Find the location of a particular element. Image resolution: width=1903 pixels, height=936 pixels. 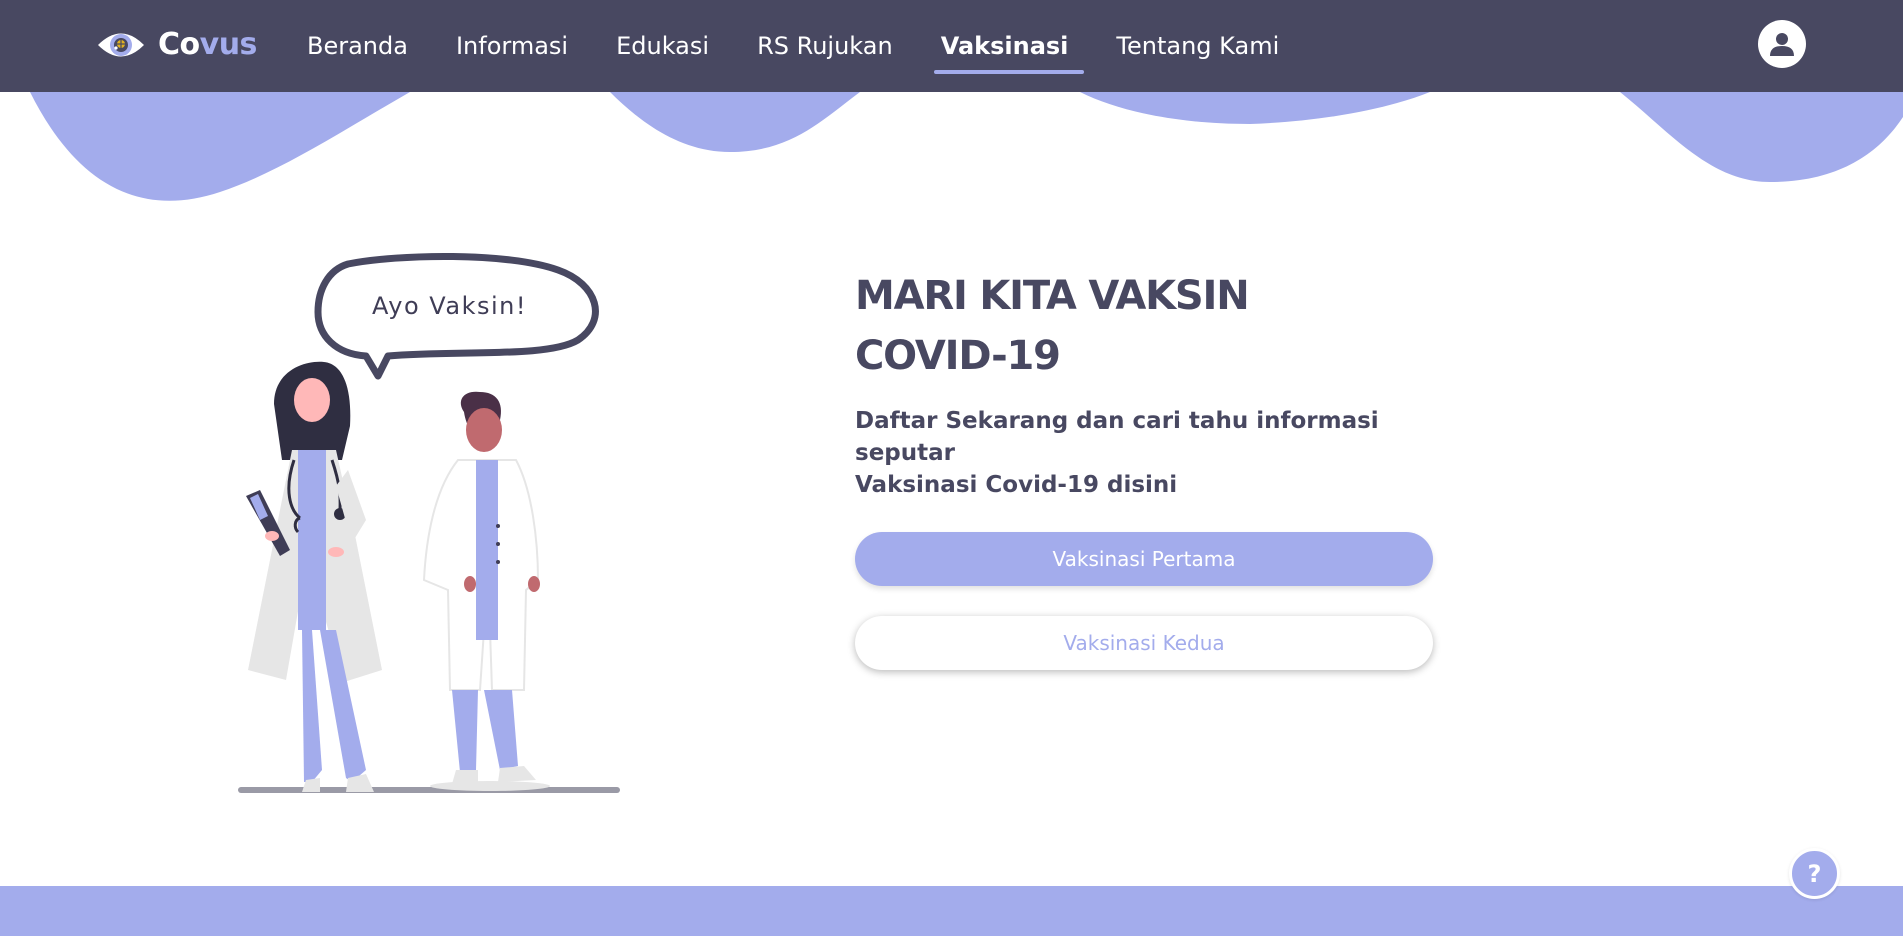

doctors-illustration: Ayo Vaksin! is located at coordinates (428, 525).